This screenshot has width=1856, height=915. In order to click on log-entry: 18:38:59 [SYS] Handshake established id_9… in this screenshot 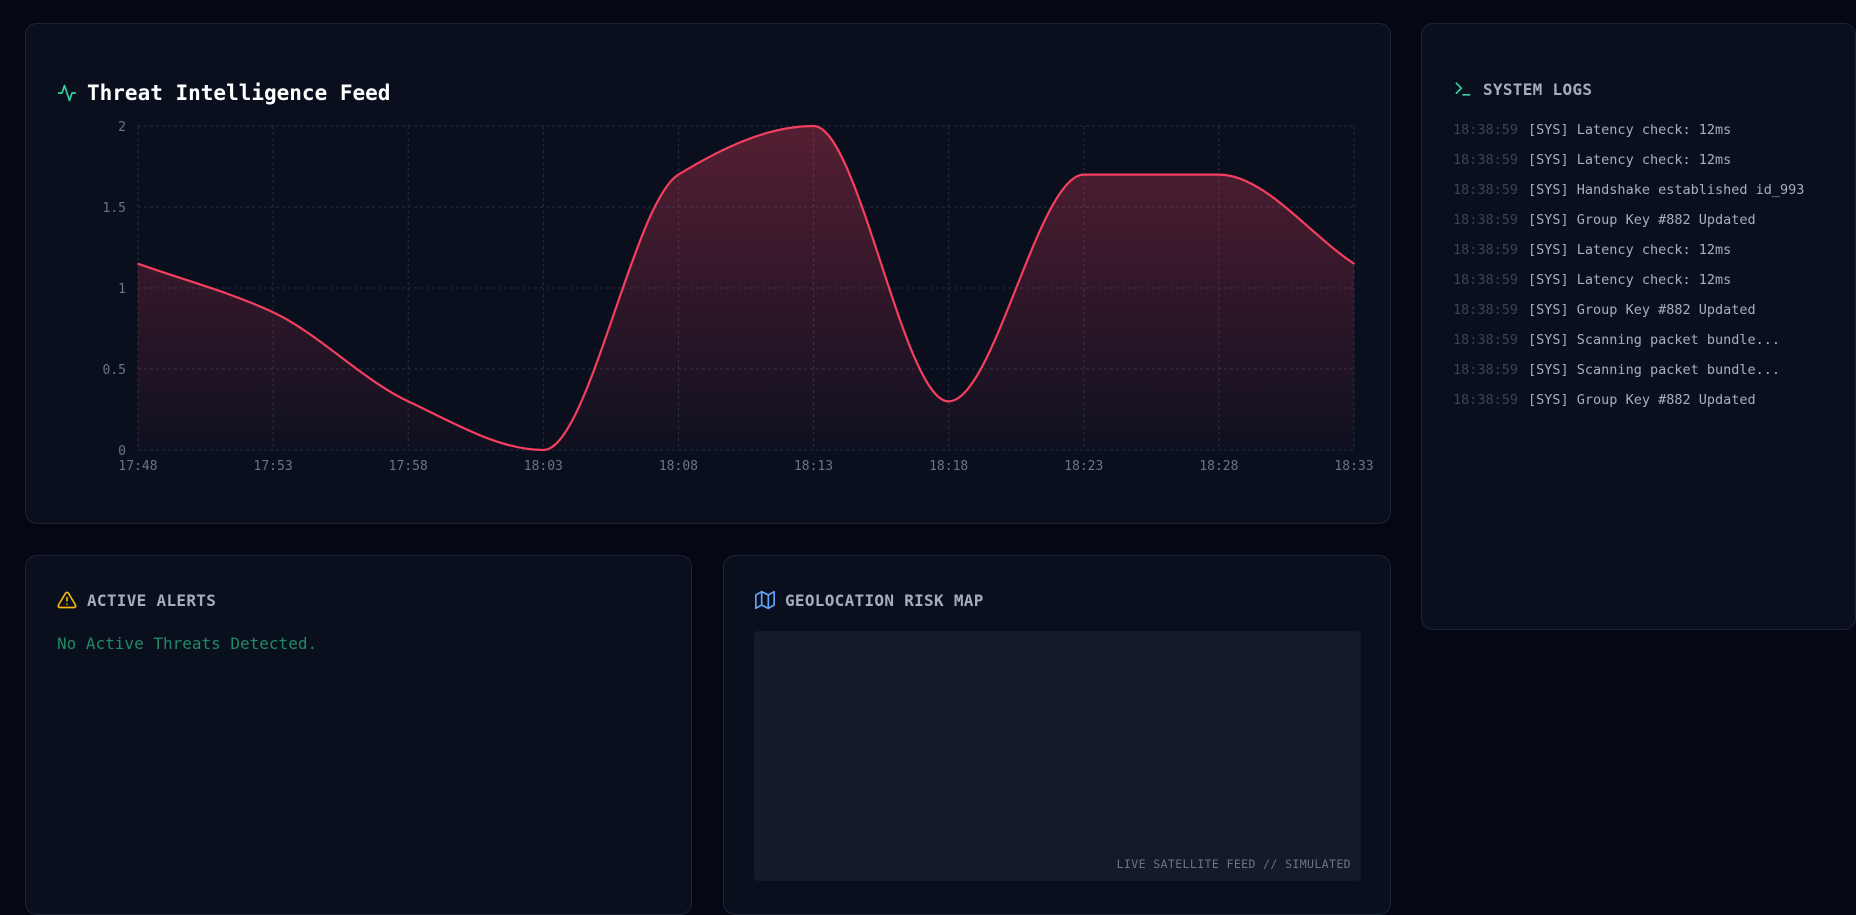, I will do `click(1628, 197)`.